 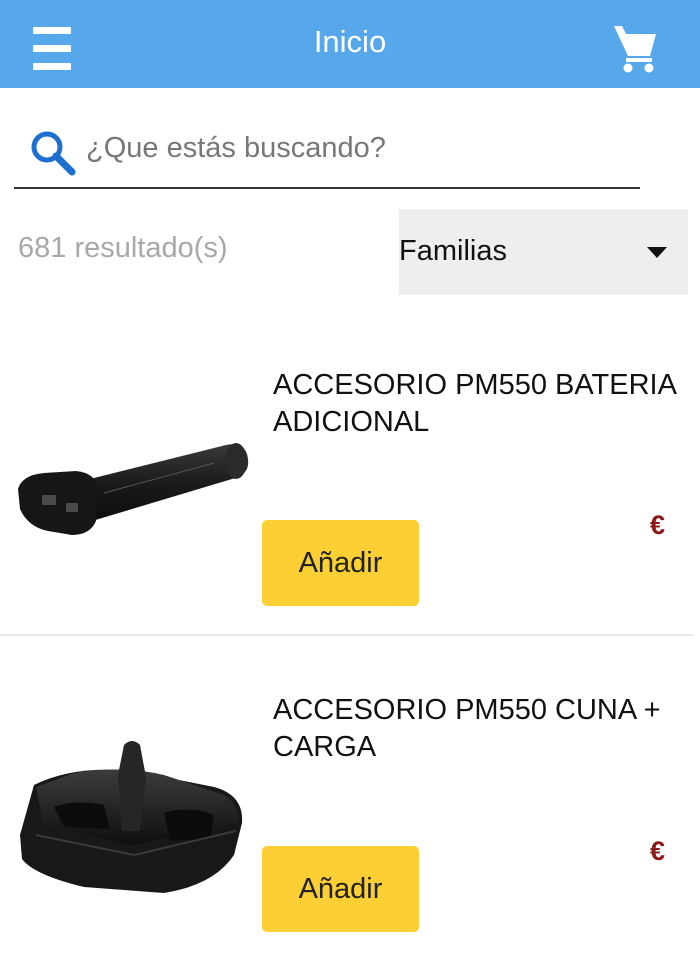 I want to click on families-dropdown: Familias, so click(x=543, y=252).